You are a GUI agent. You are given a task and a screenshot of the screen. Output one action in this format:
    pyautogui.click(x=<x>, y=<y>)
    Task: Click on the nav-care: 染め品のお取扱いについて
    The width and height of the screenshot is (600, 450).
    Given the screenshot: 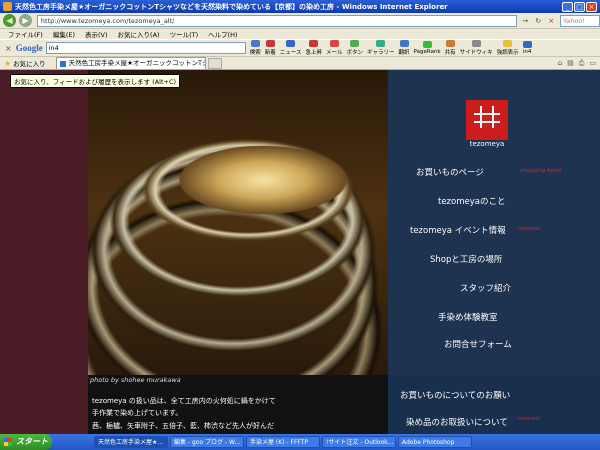 What is the action you would take?
    pyautogui.click(x=457, y=422)
    